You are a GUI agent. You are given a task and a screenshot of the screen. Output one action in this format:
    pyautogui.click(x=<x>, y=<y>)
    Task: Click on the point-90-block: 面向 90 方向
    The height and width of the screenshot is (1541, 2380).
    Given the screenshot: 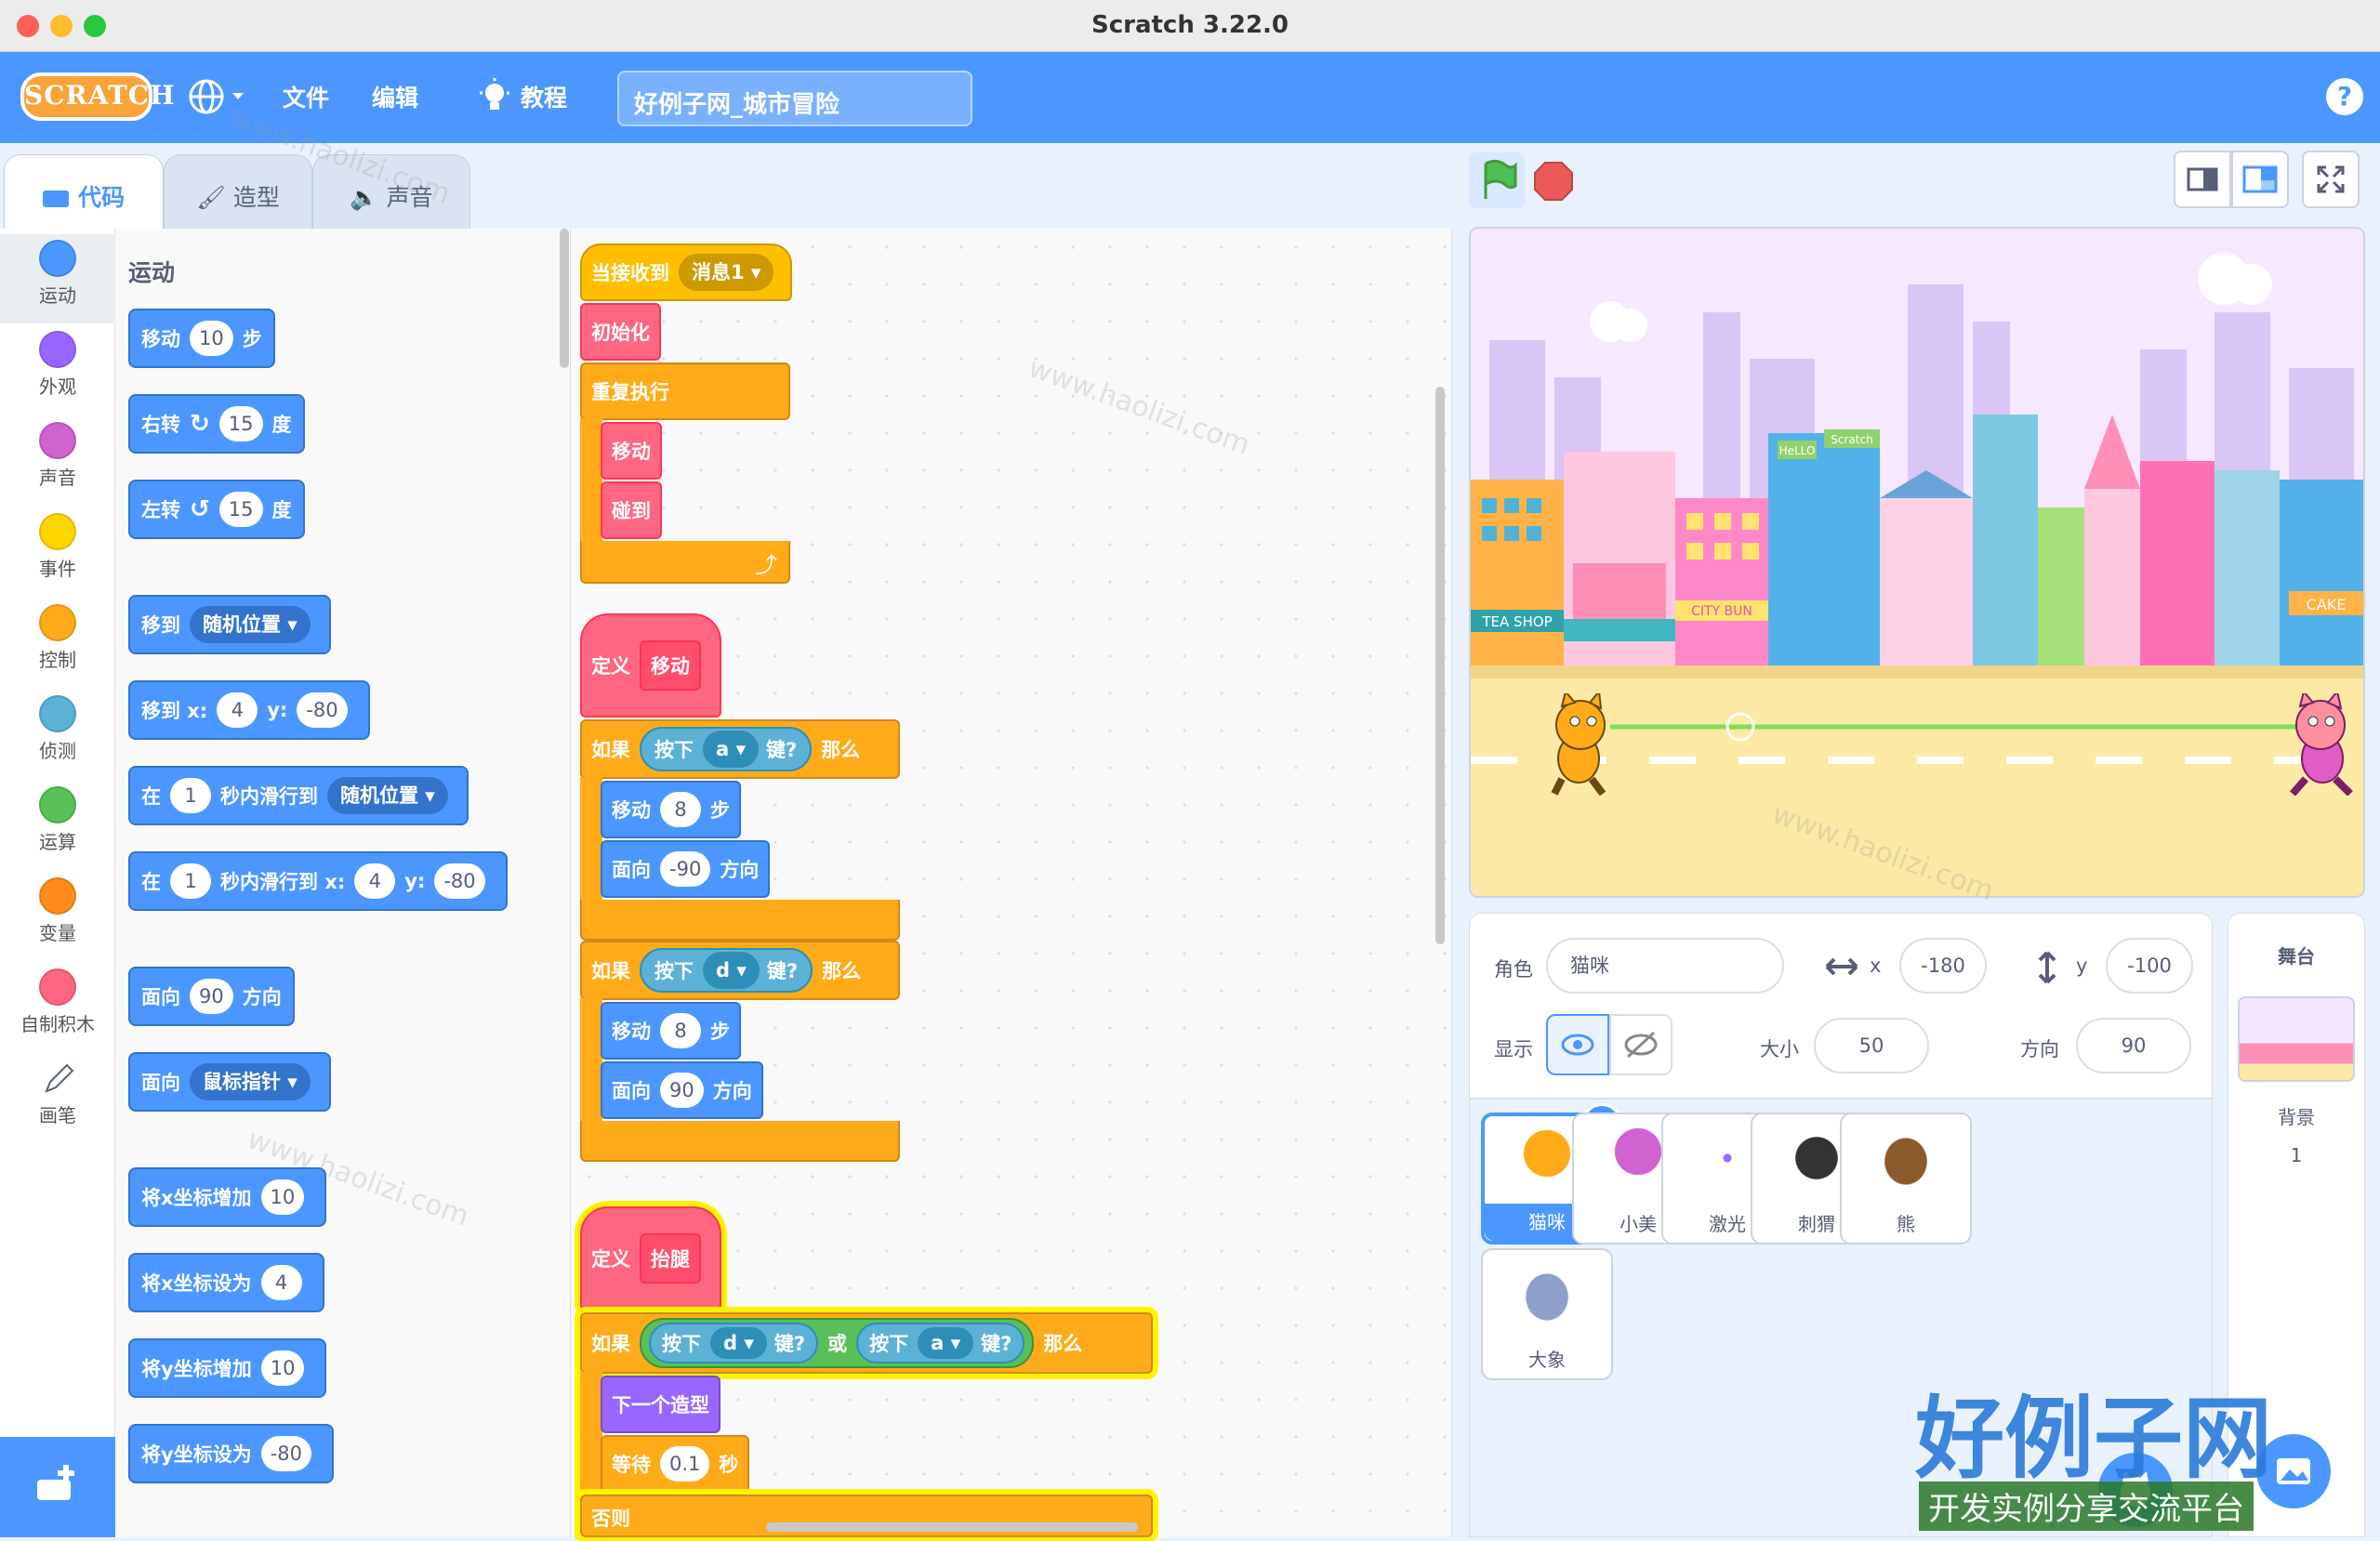 What is the action you would take?
    pyautogui.click(x=682, y=1090)
    